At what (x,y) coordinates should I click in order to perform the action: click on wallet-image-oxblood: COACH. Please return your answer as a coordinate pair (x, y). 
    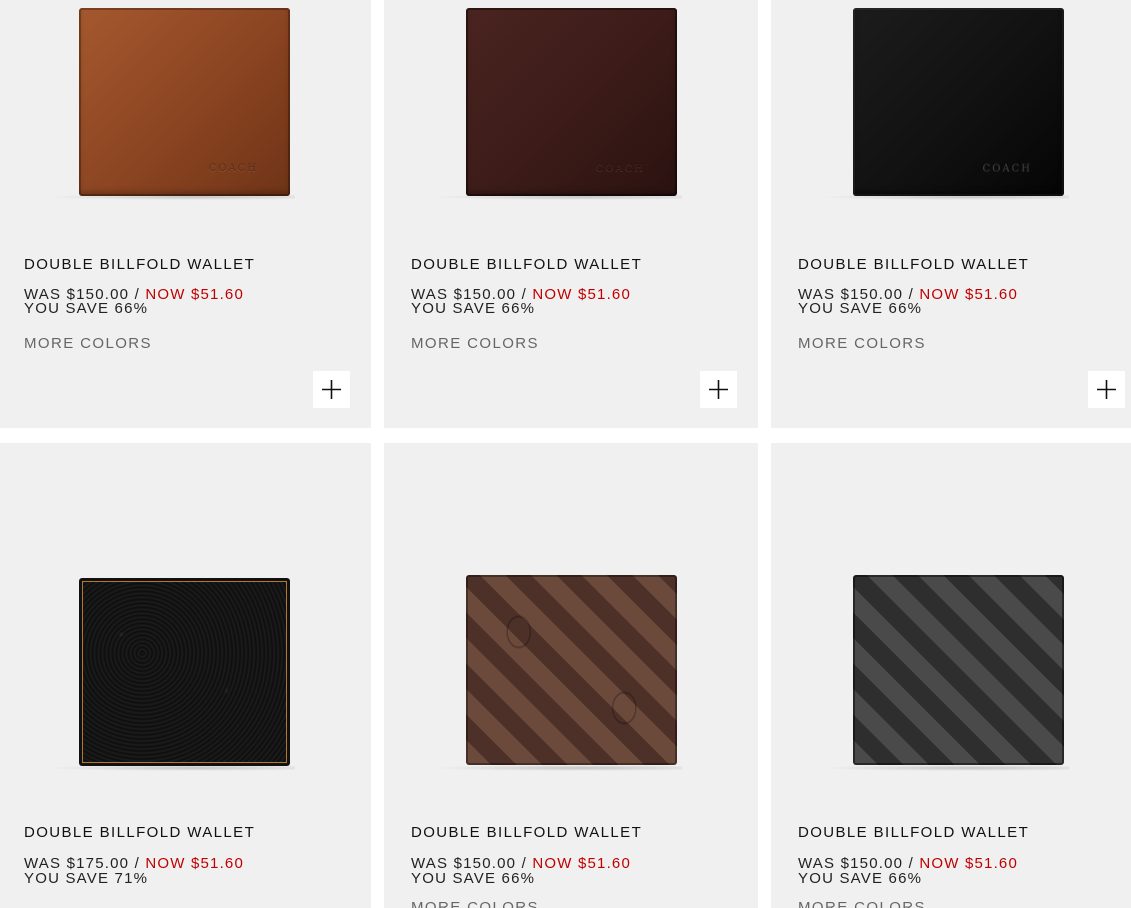
    Looking at the image, I should click on (571, 102).